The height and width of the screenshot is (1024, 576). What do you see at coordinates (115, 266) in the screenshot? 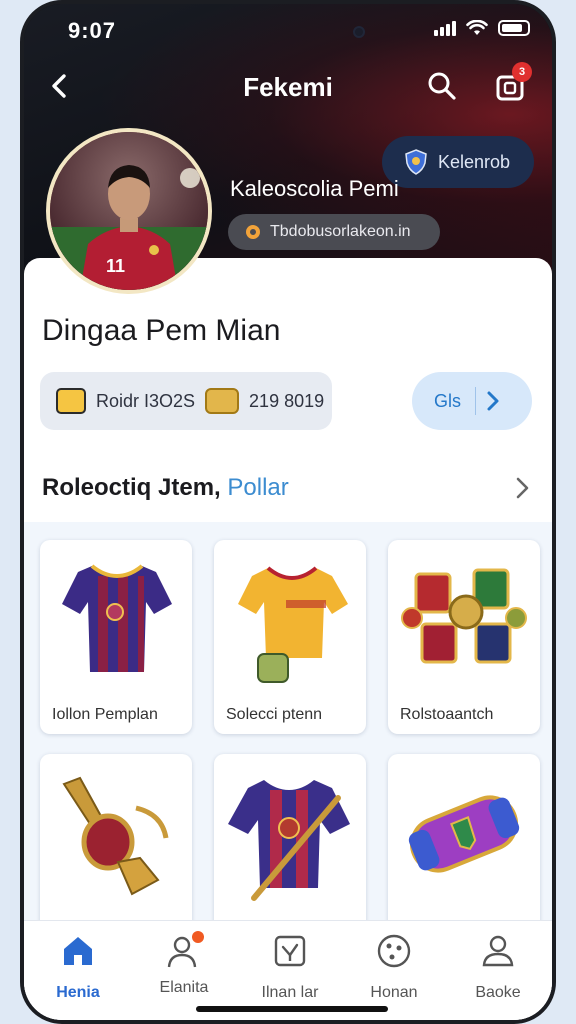
I see `svg-text: 11` at bounding box center [115, 266].